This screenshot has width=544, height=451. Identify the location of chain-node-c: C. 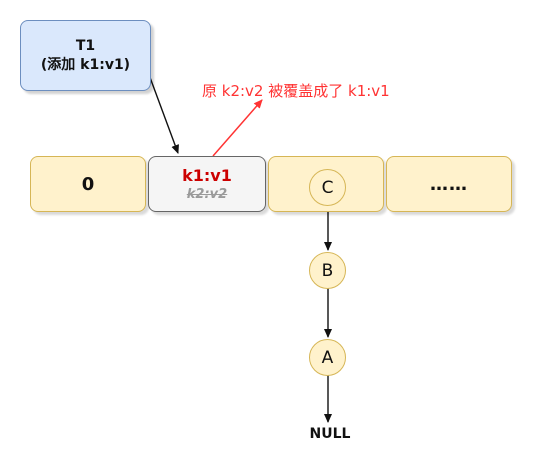
(327, 187).